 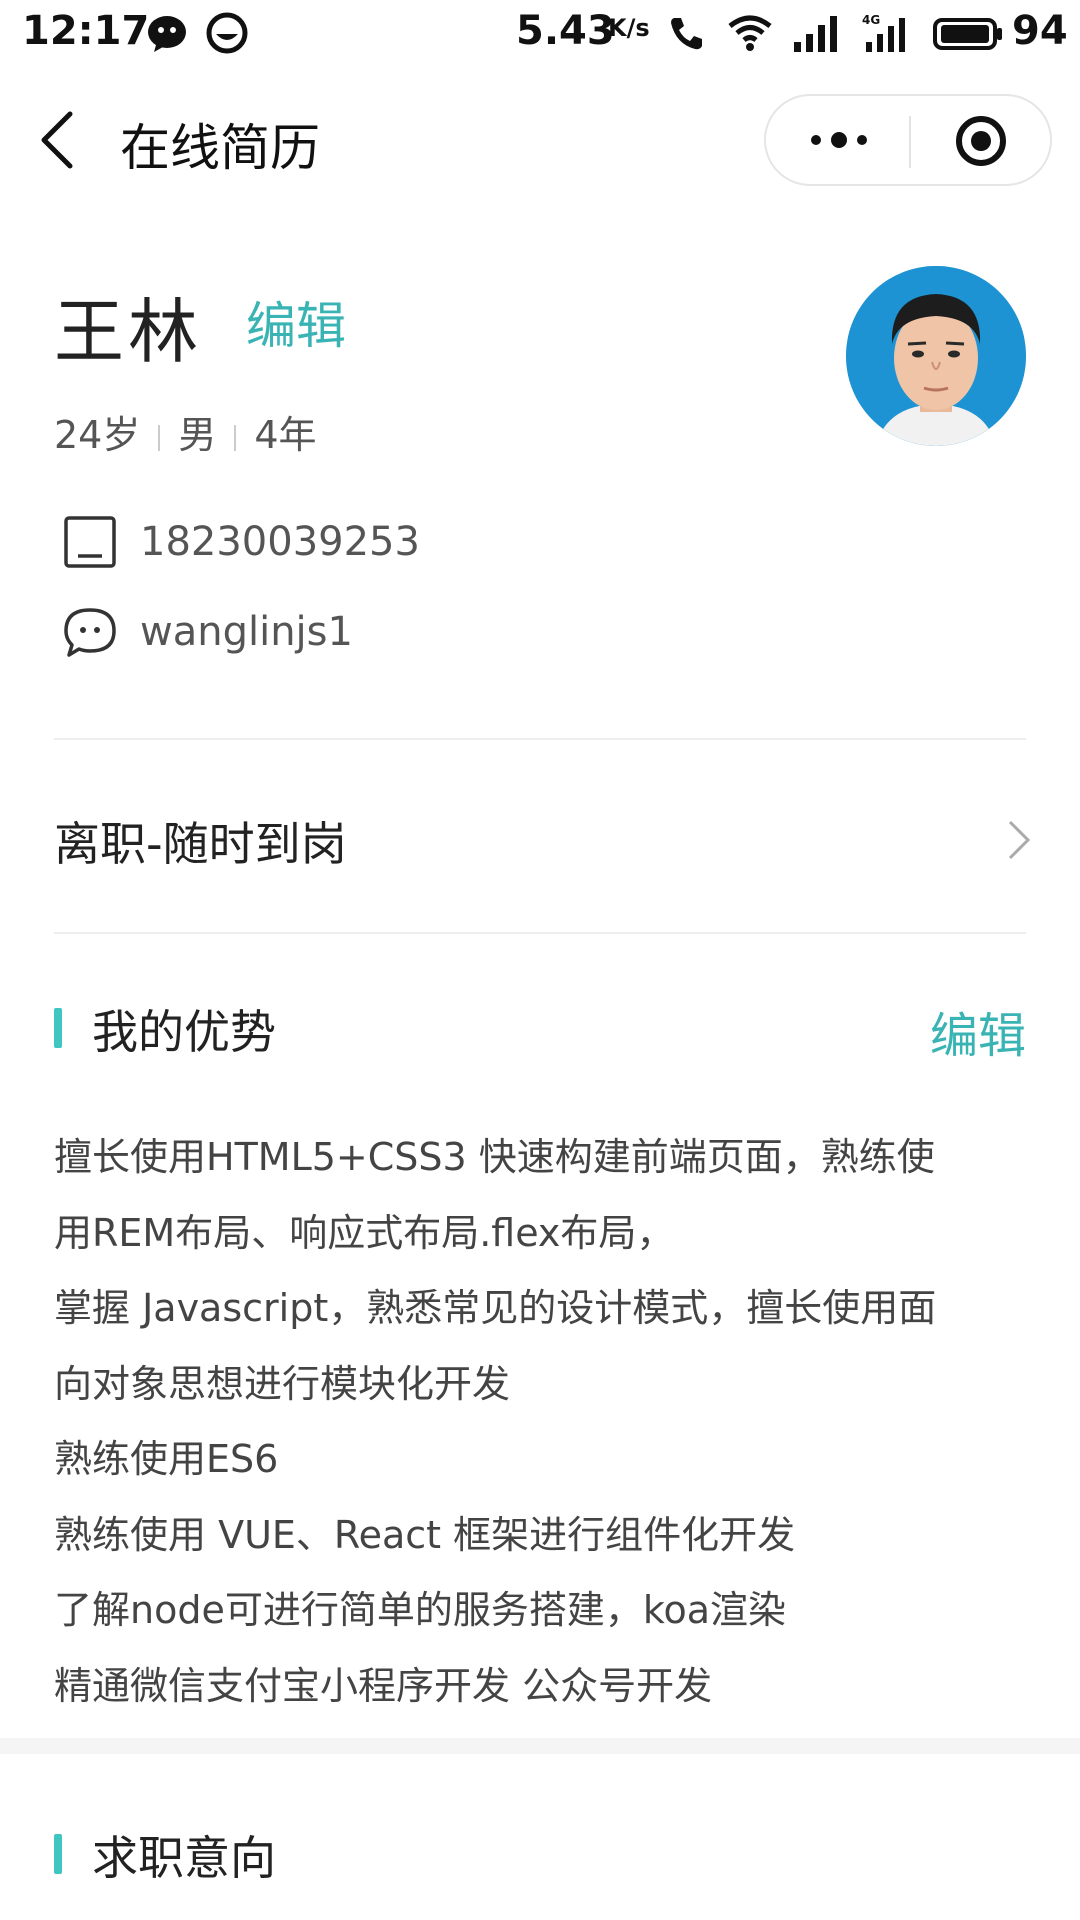 I want to click on avatar, so click(x=936, y=356).